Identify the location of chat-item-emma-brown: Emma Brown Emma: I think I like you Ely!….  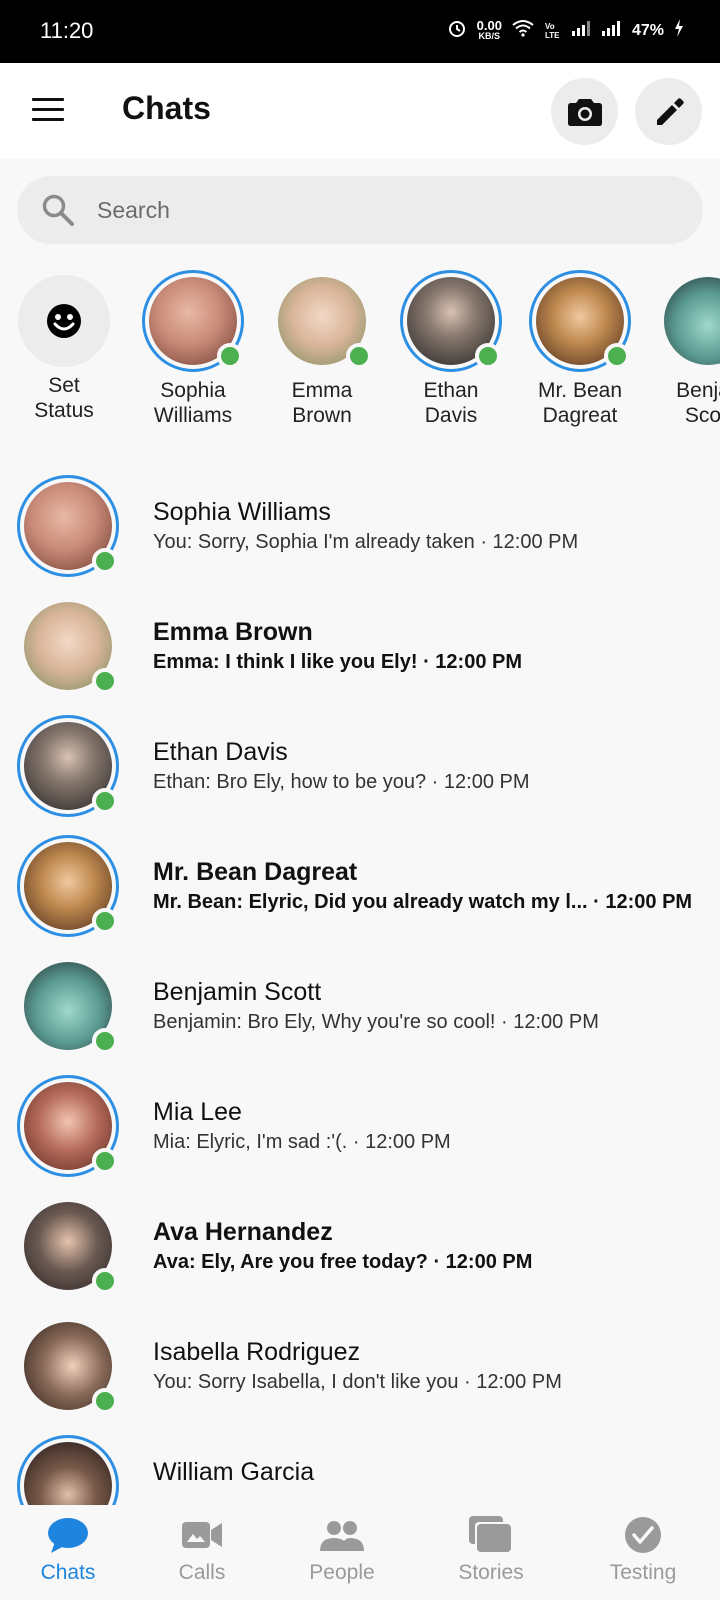
(360, 646).